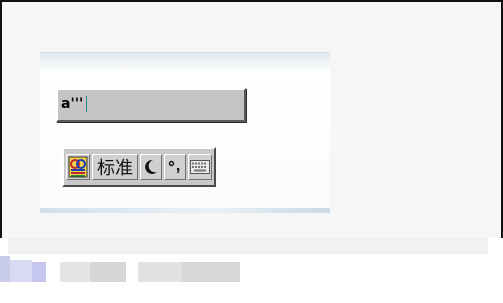  Describe the element at coordinates (139, 167) in the screenshot. I see `ime-status-bar: 标准` at that location.